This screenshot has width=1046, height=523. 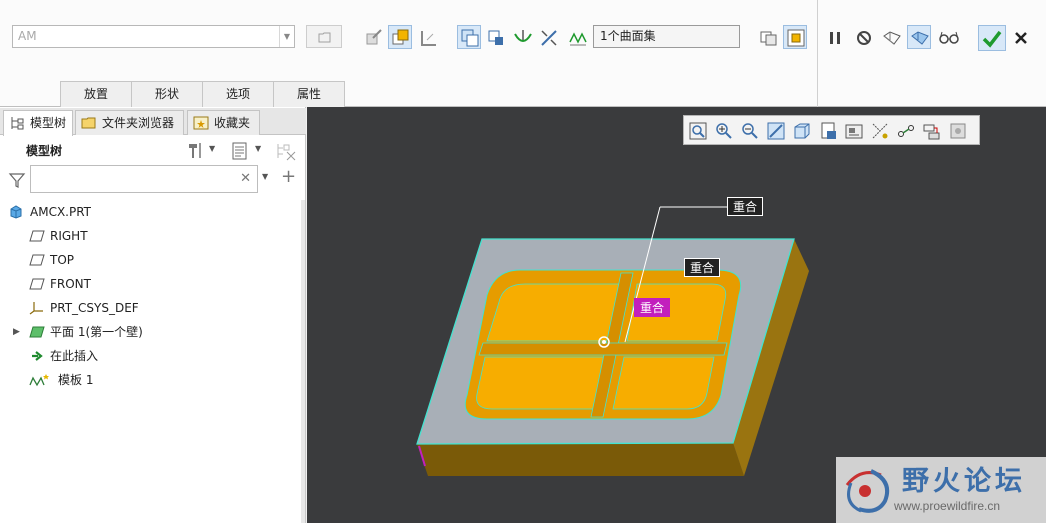 I want to click on tree-filter-button, so click(x=286, y=152).